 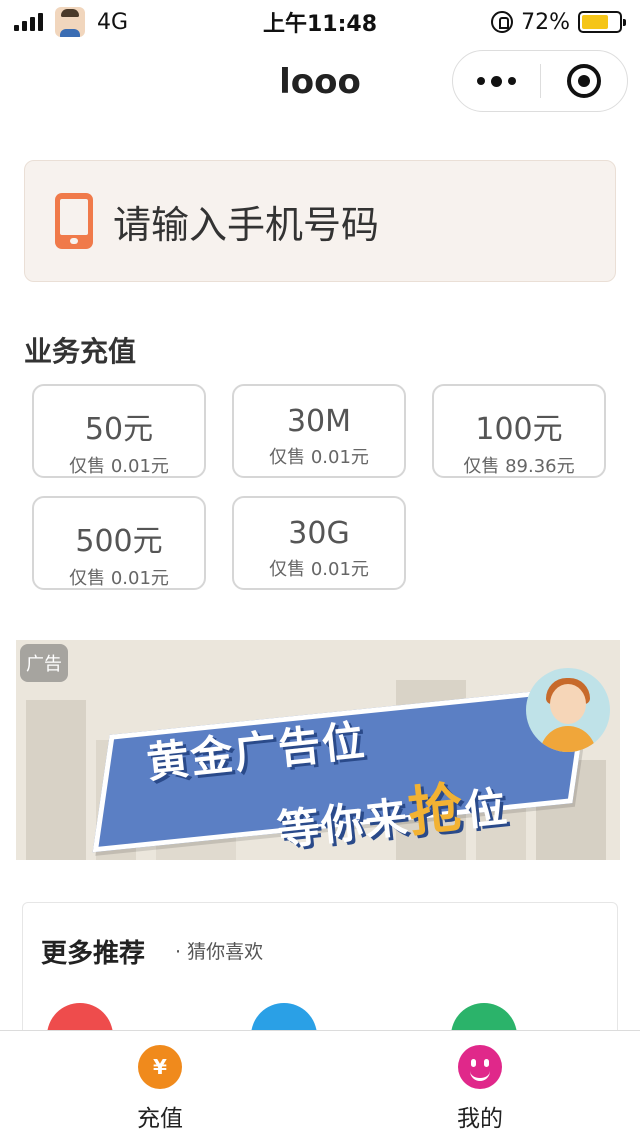 What do you see at coordinates (74, 221) in the screenshot?
I see `mobile-phone-icon` at bounding box center [74, 221].